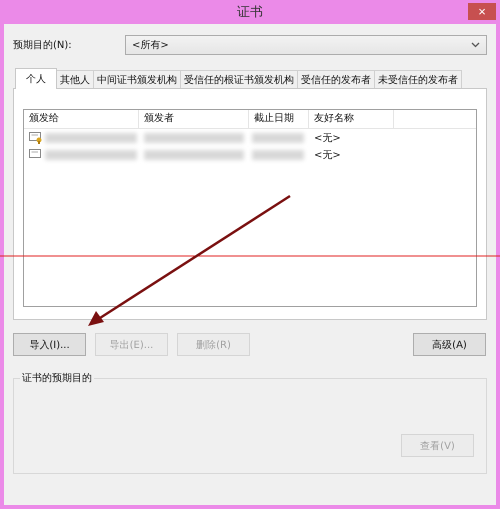  I want to click on purpose-dropdown: <所有>, so click(306, 45).